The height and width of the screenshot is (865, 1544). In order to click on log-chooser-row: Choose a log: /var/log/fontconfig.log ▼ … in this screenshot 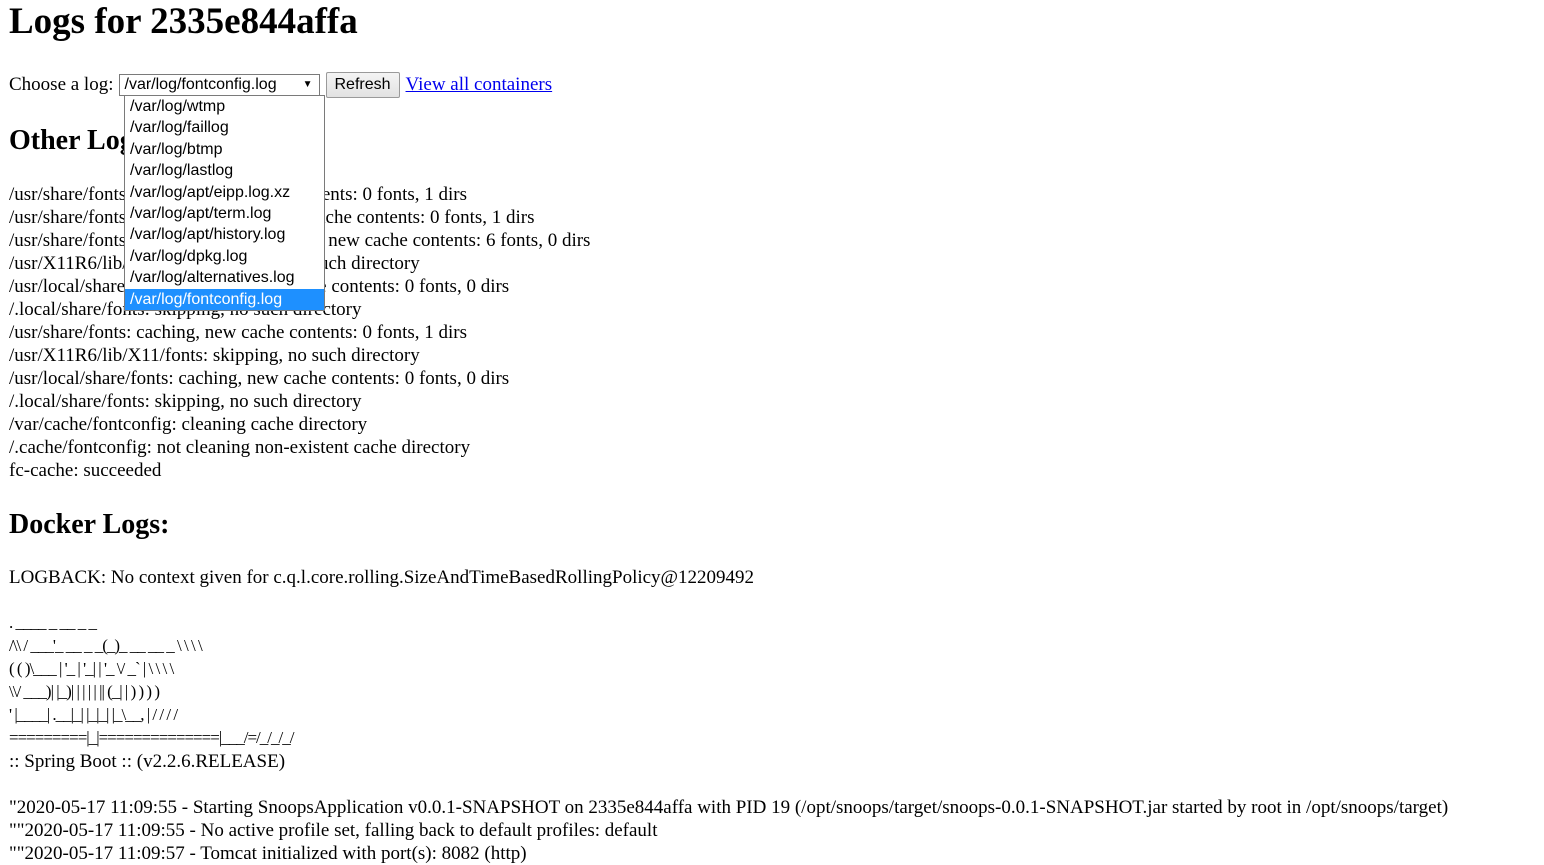, I will do `click(281, 84)`.